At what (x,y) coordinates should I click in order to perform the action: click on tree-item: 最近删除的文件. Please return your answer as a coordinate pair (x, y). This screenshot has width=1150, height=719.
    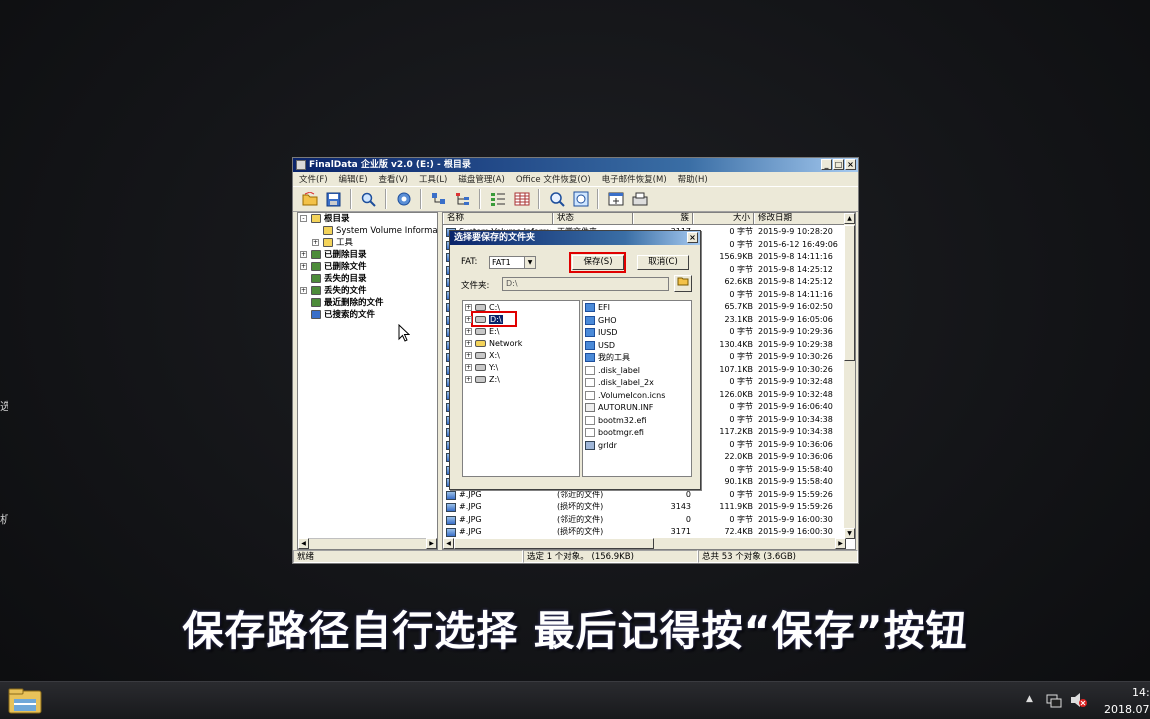
    Looking at the image, I should click on (367, 303).